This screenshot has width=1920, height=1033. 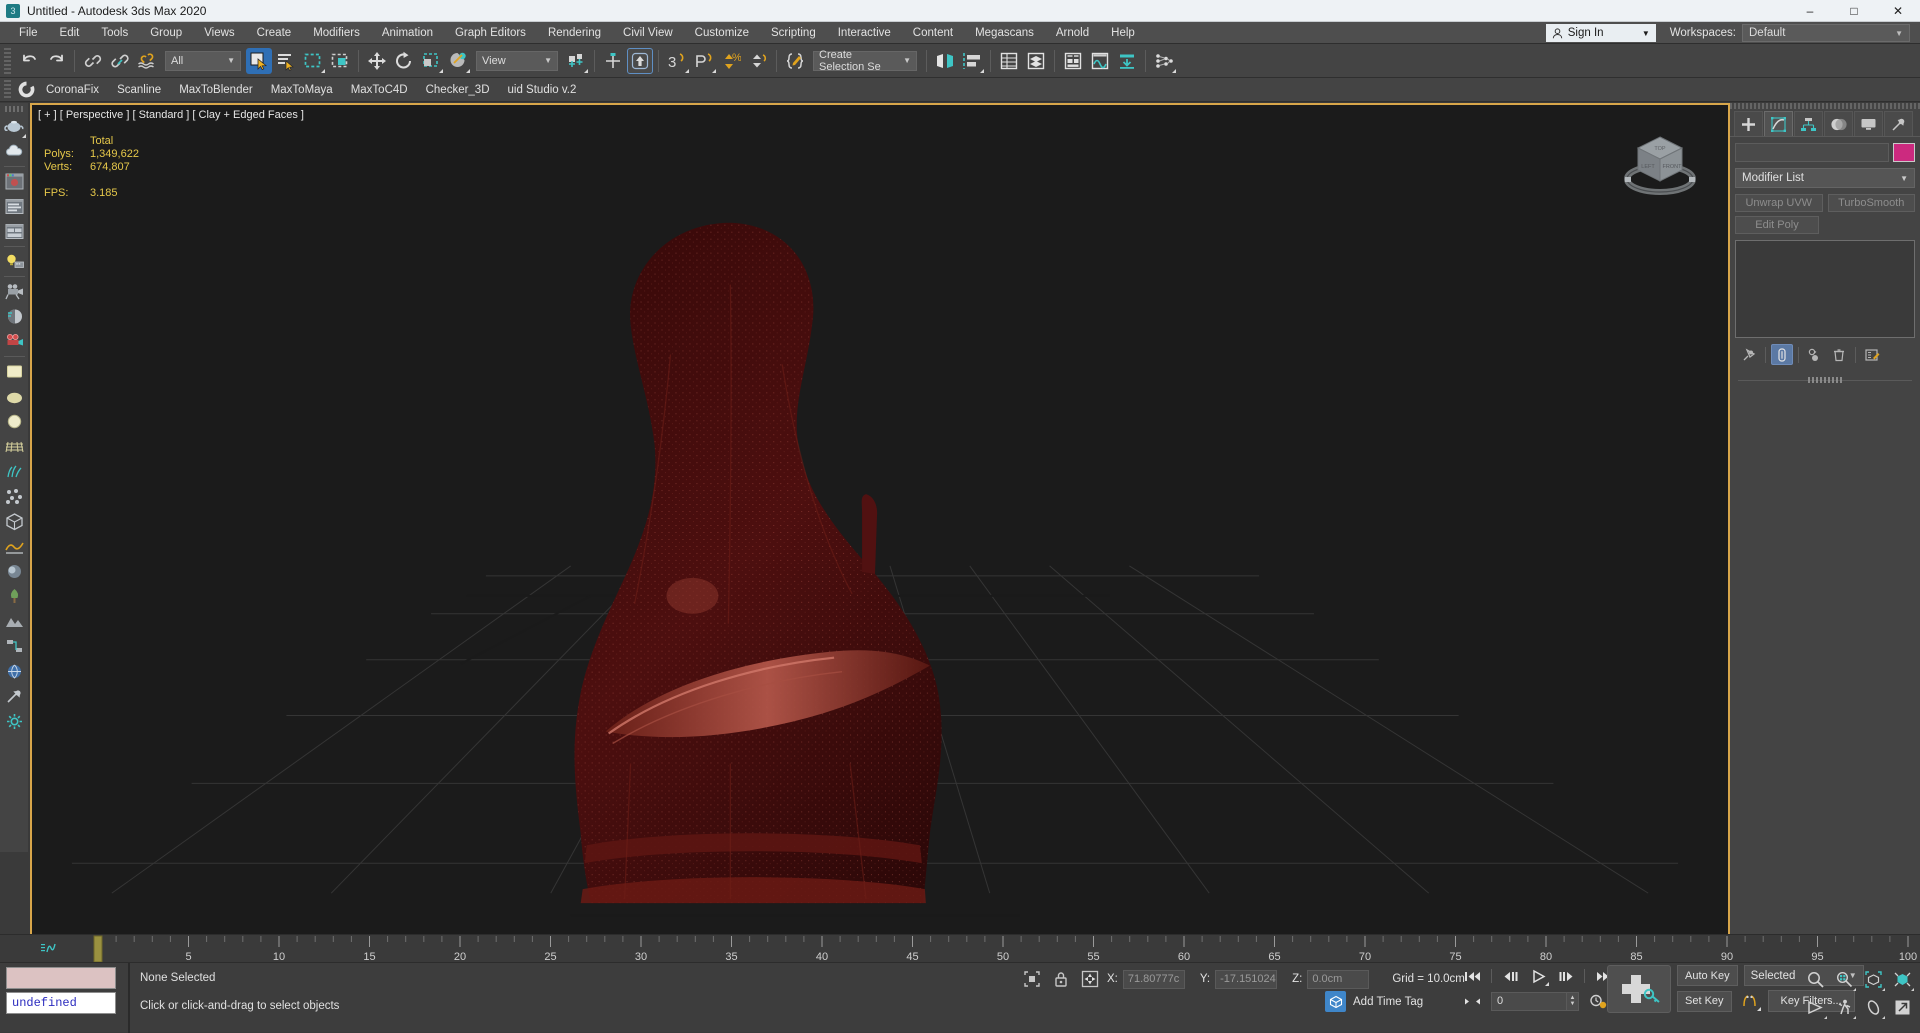 I want to click on turbosmooth-button: TurboSmooth, so click(x=1872, y=203).